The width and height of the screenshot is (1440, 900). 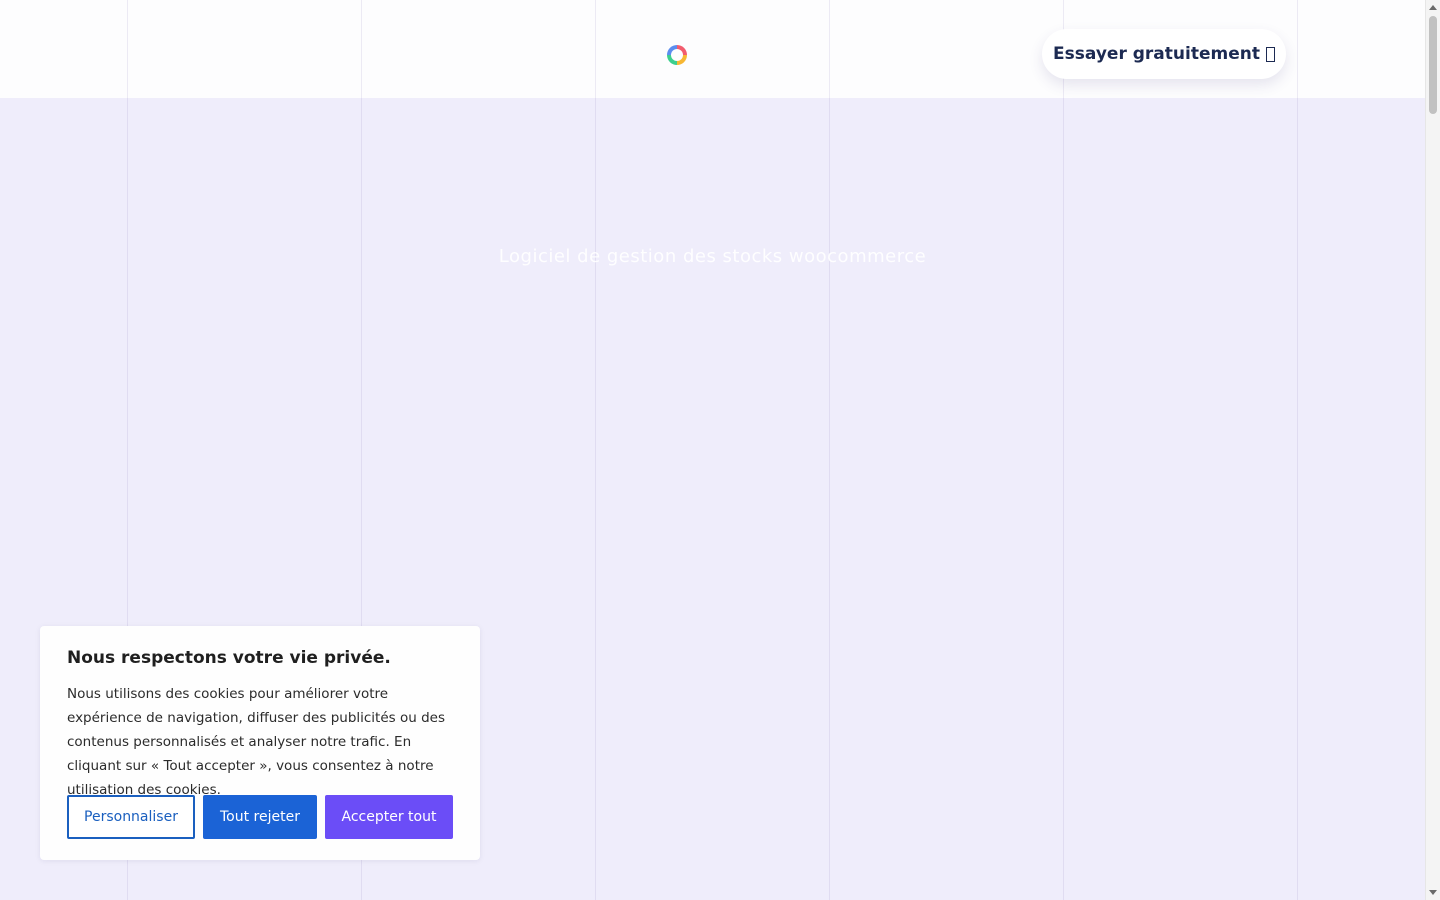 I want to click on reject-all-button: Tout rejeter, so click(x=260, y=817).